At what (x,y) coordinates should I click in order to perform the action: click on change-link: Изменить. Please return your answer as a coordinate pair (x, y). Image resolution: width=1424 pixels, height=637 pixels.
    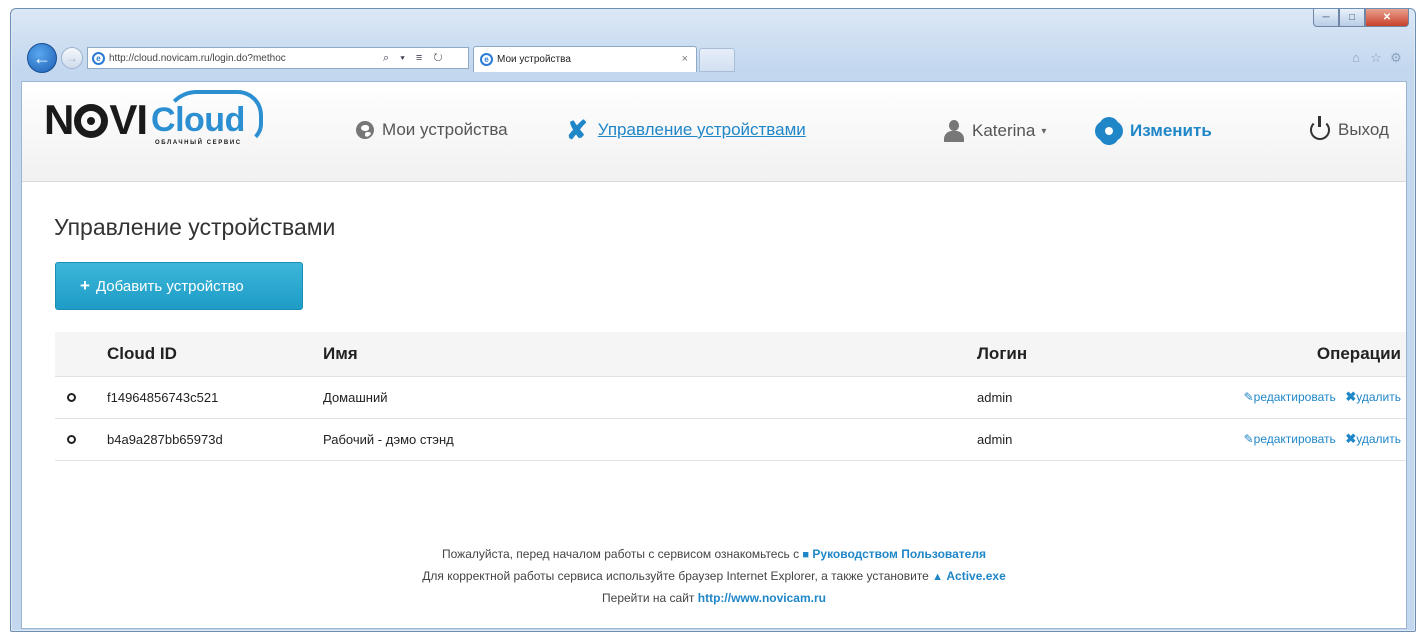
    Looking at the image, I should click on (1155, 131).